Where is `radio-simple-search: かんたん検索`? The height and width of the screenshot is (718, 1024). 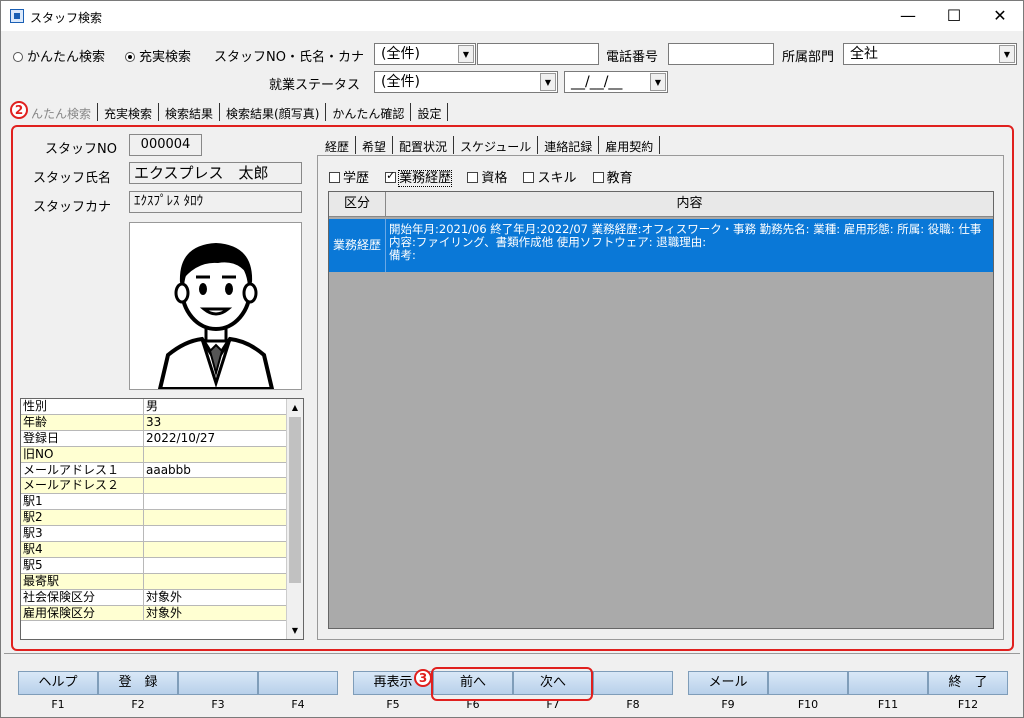
radio-simple-search: かんたん検索 is located at coordinates (59, 55).